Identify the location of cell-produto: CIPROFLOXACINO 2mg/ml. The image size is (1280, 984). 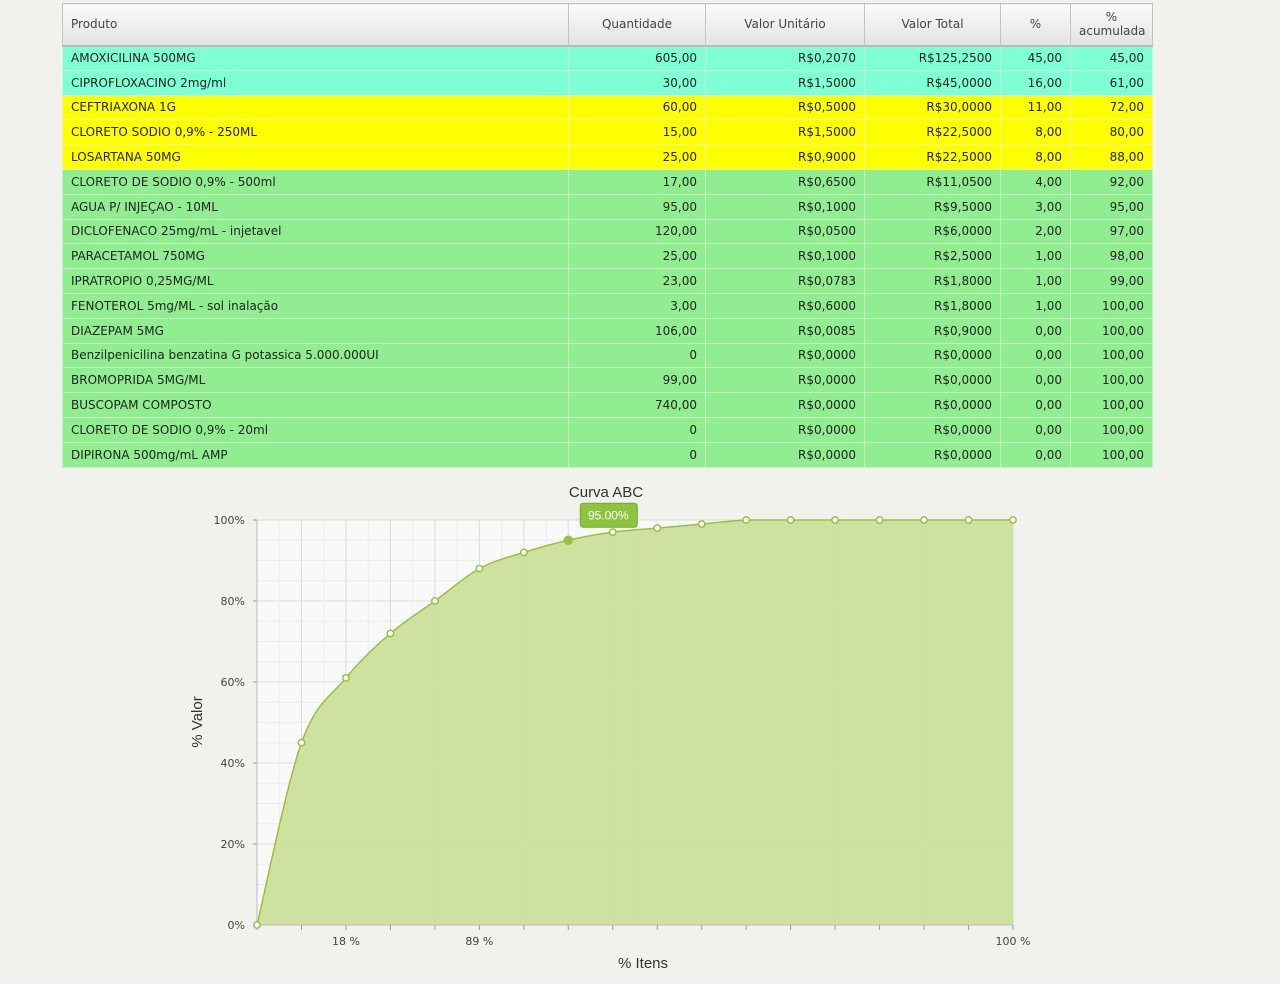
(315, 82).